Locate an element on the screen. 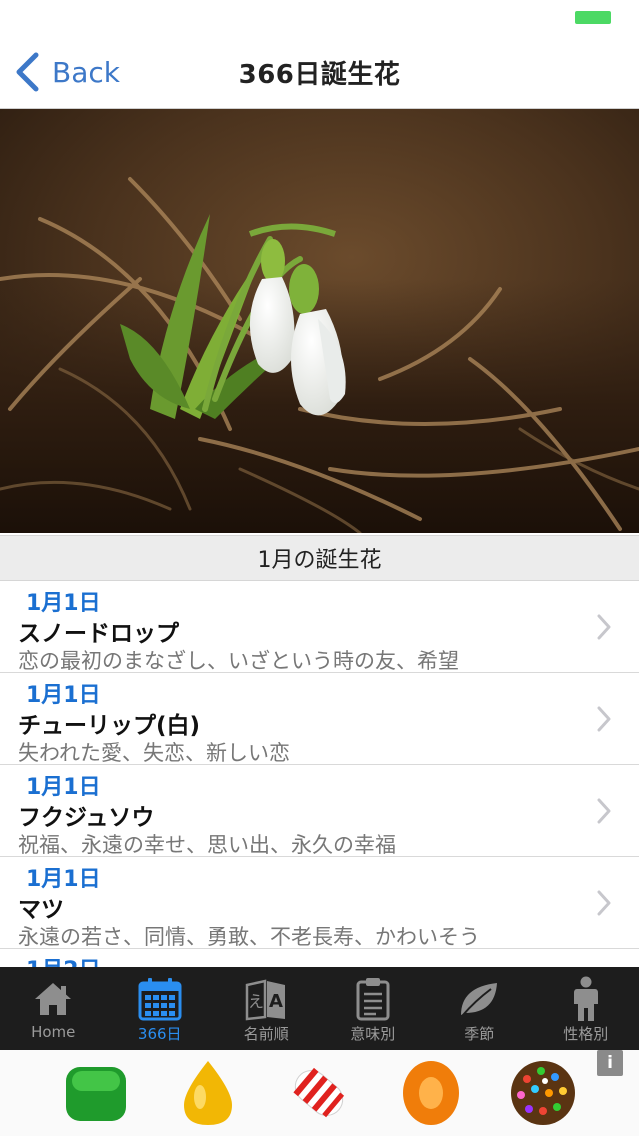 This screenshot has width=639, height=1136. tab-home: Home is located at coordinates (53, 1008).